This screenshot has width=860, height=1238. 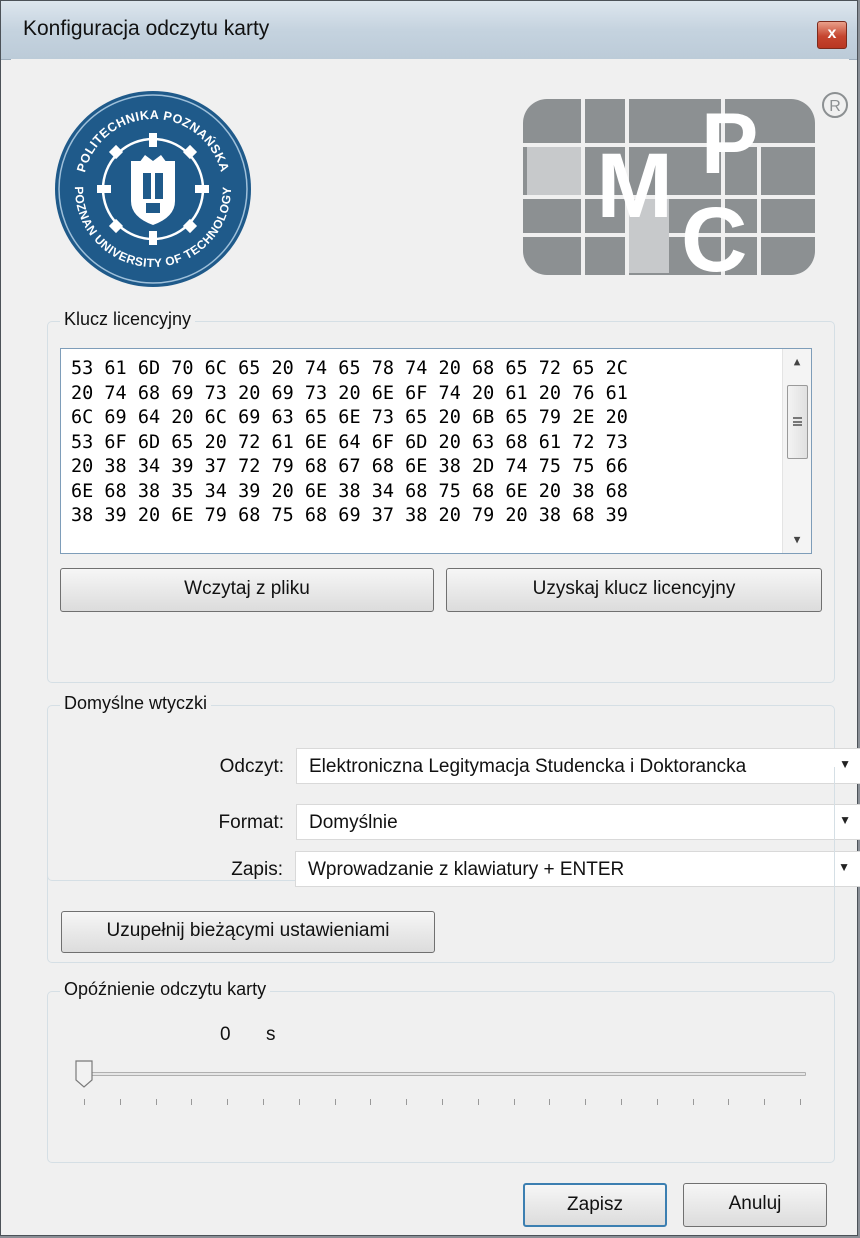 I want to click on save-label: Zapisz, so click(x=595, y=1204).